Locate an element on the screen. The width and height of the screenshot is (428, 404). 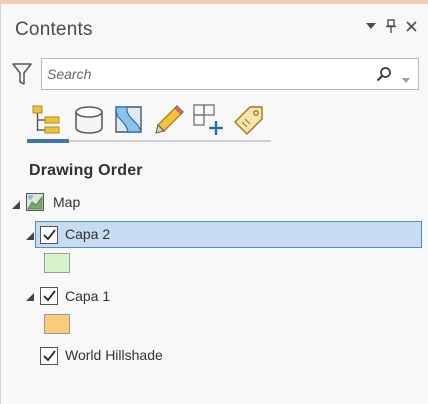
list-by-selection-icon is located at coordinates (129, 120).